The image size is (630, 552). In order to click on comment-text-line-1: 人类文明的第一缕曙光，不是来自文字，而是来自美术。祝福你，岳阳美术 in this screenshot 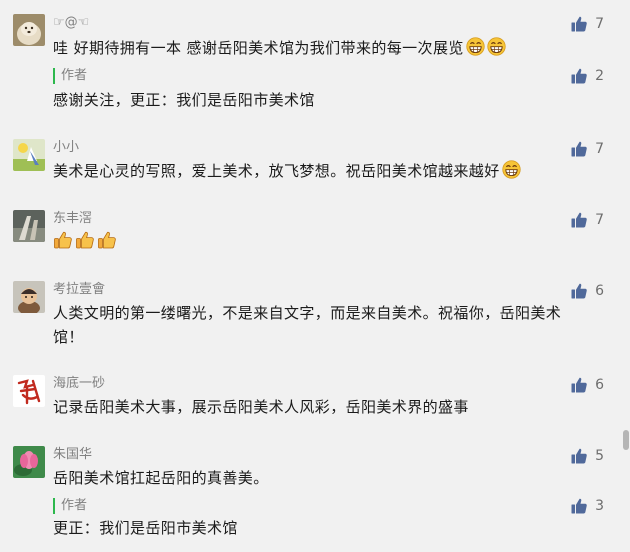, I will do `click(307, 313)`.